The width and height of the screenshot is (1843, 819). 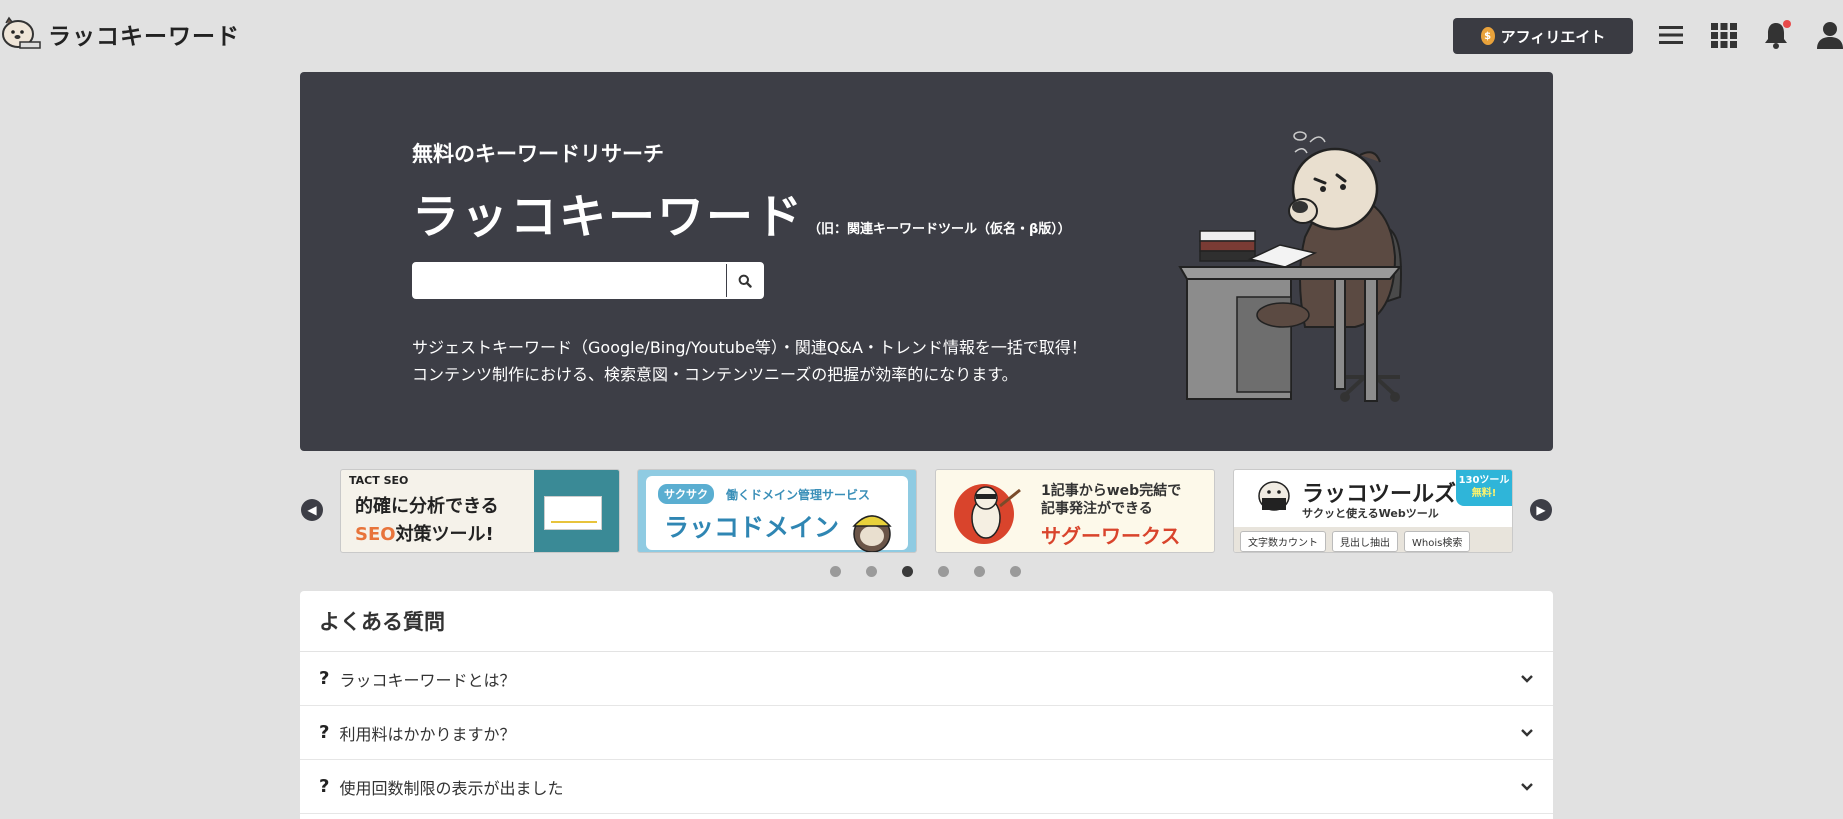 I want to click on notification-bell-icon, so click(x=1776, y=35).